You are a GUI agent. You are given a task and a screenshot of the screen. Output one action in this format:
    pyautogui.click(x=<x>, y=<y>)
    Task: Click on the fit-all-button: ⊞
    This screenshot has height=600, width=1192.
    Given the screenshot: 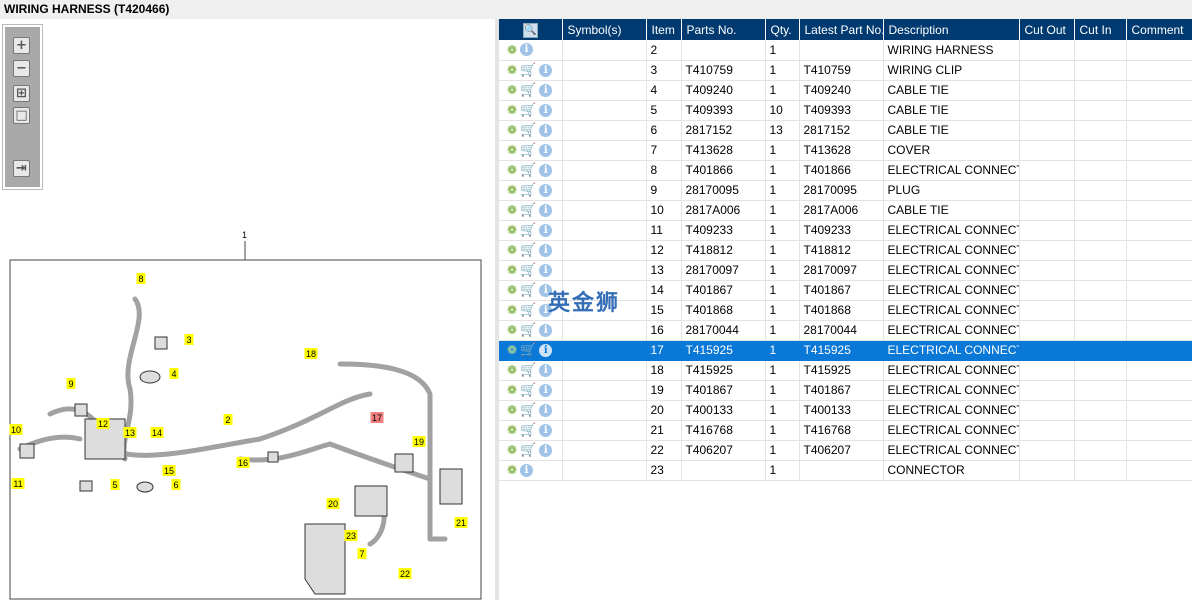 What is the action you would take?
    pyautogui.click(x=21, y=93)
    